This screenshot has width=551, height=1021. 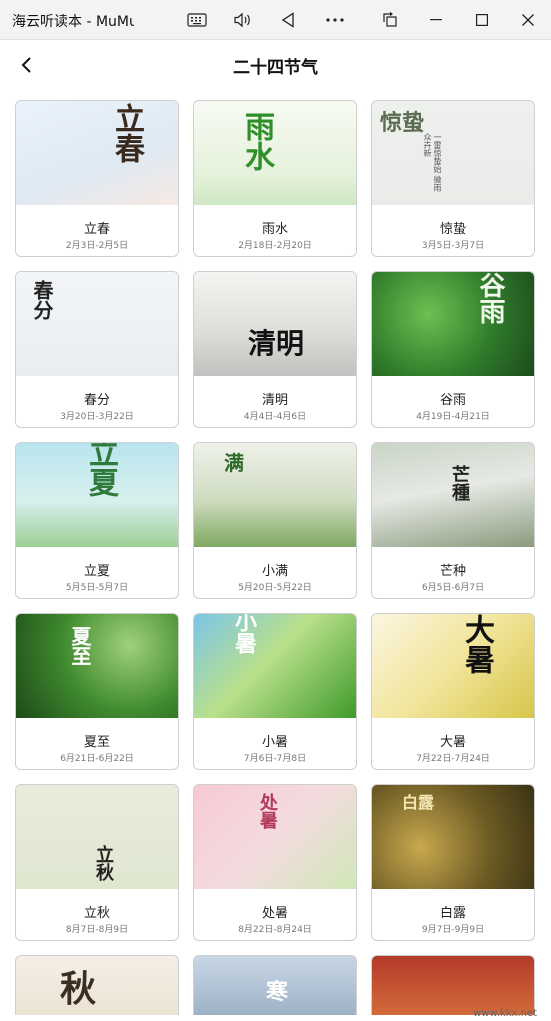 I want to click on maximize-icon, so click(x=482, y=20).